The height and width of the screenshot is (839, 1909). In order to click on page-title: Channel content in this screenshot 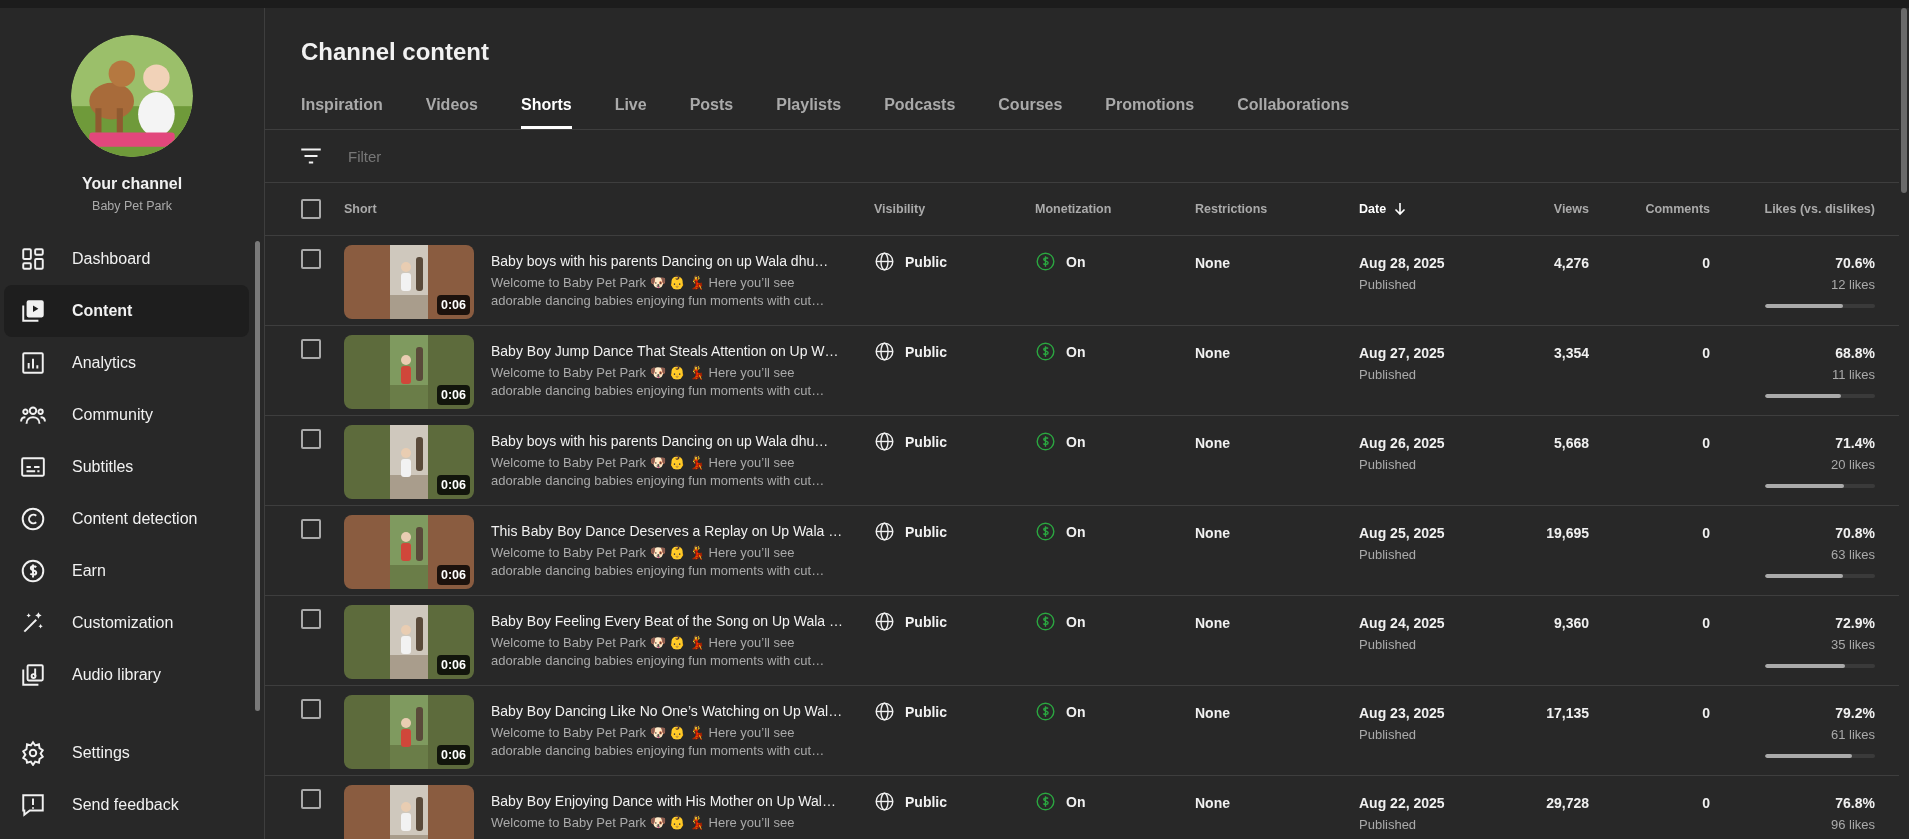, I will do `click(395, 52)`.